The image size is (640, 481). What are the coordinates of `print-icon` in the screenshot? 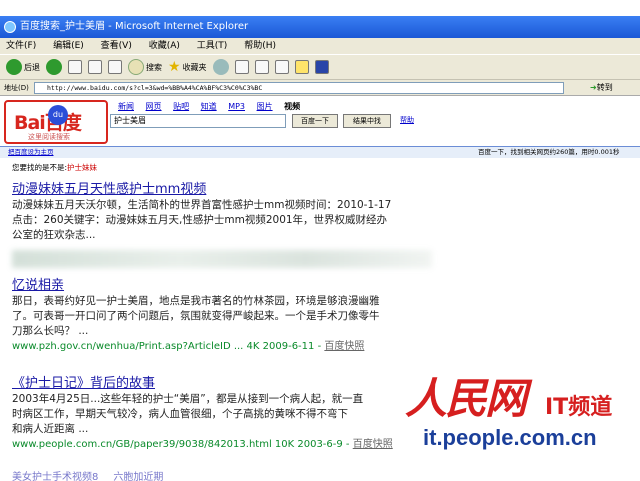 It's located at (261, 67).